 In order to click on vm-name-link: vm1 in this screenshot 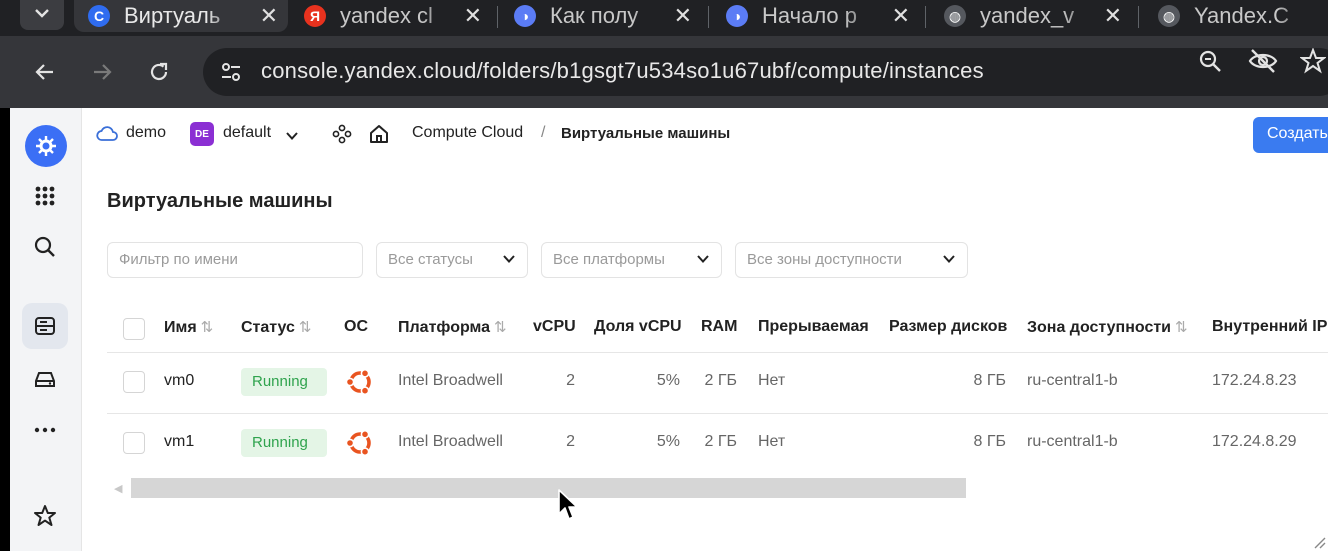, I will do `click(179, 442)`.